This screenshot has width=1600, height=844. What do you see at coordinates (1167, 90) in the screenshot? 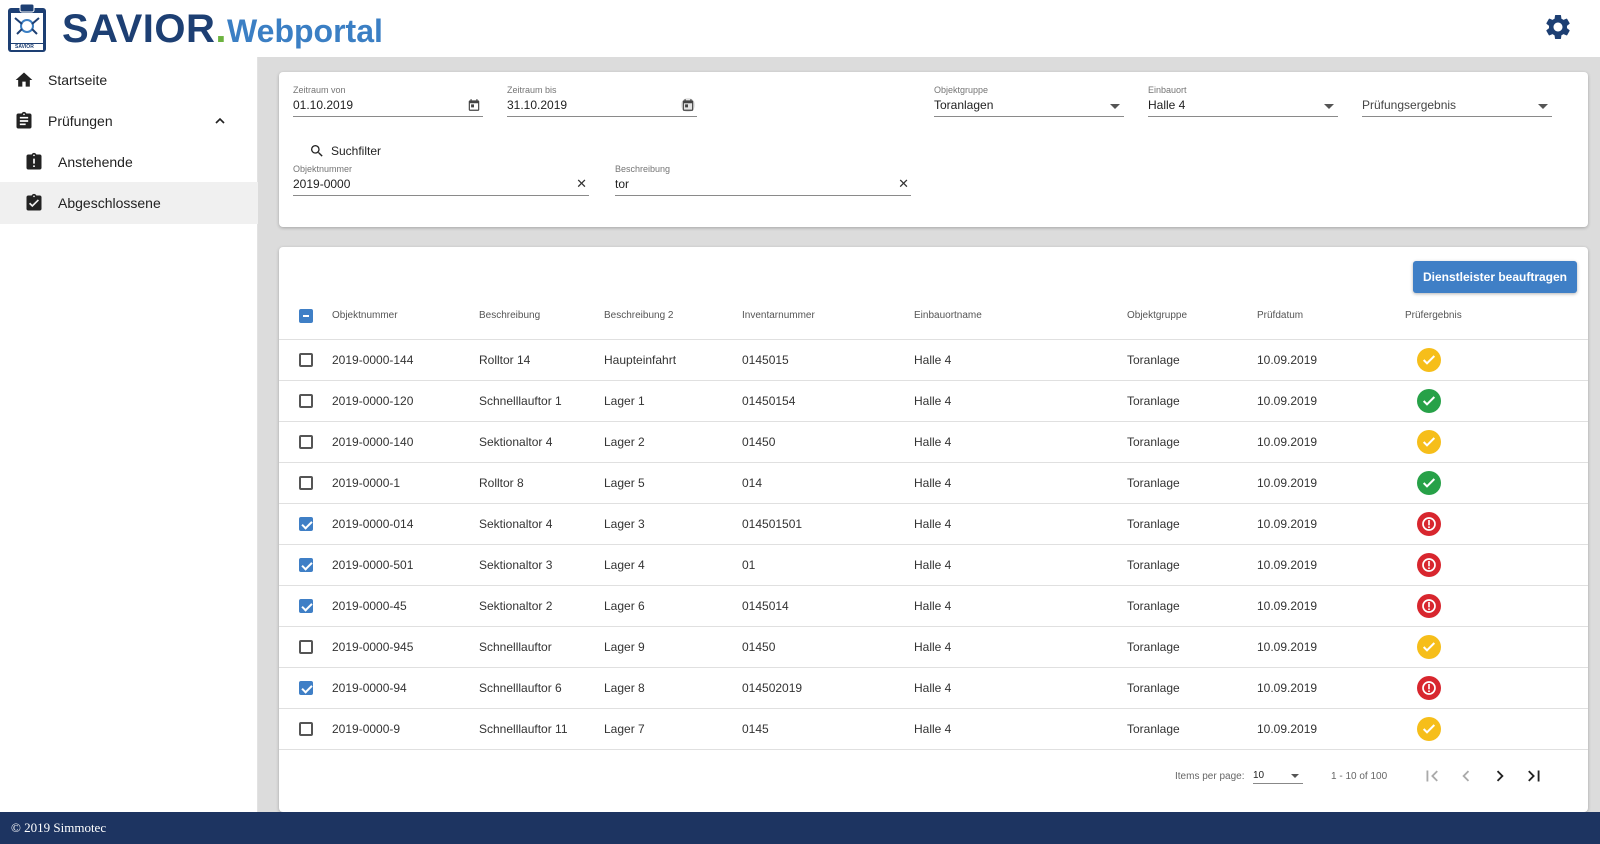
I see `field-label: Einbauort` at bounding box center [1167, 90].